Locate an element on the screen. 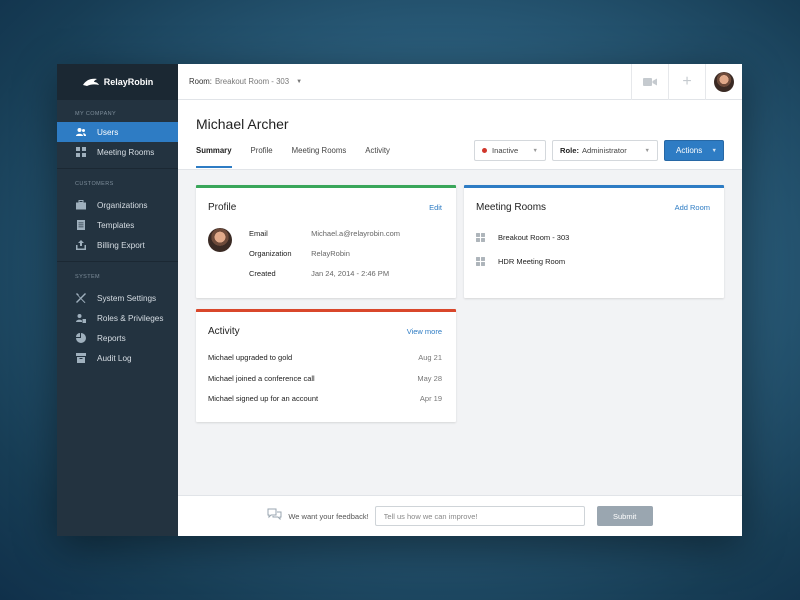  sidebar-item-reports: Reports is located at coordinates (117, 338).